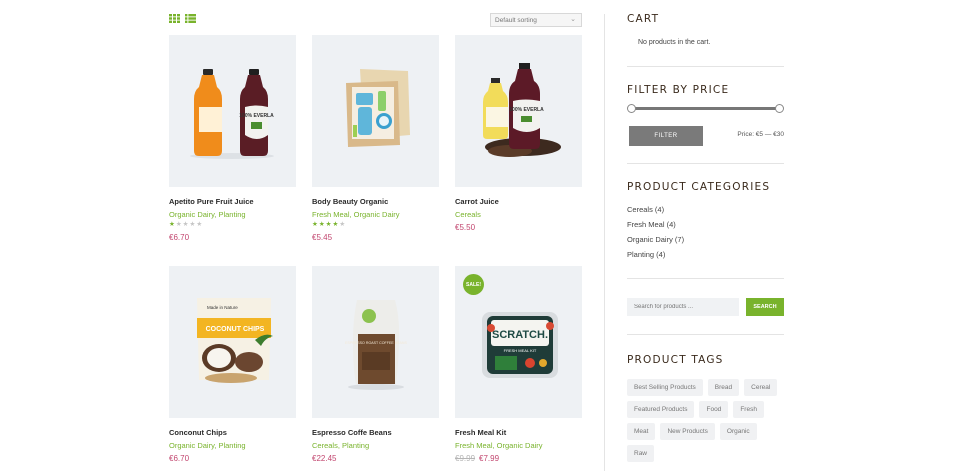  What do you see at coordinates (232, 201) in the screenshot?
I see `product-name: Apetito Pure Fruit Juice` at bounding box center [232, 201].